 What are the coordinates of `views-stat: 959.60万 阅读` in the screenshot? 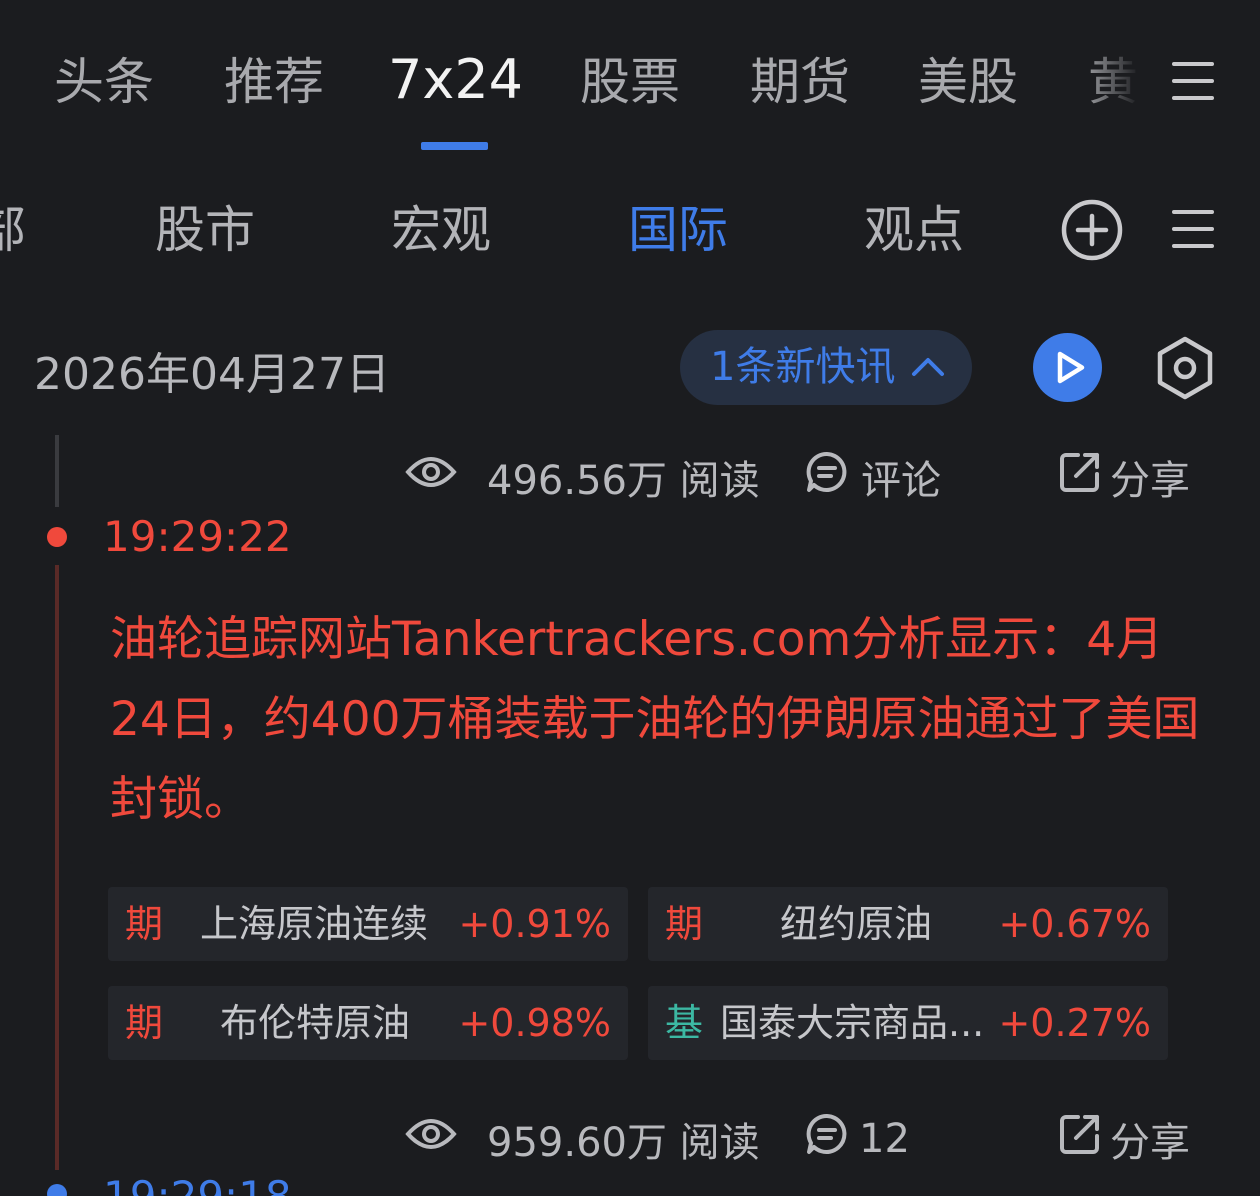 It's located at (582, 1139).